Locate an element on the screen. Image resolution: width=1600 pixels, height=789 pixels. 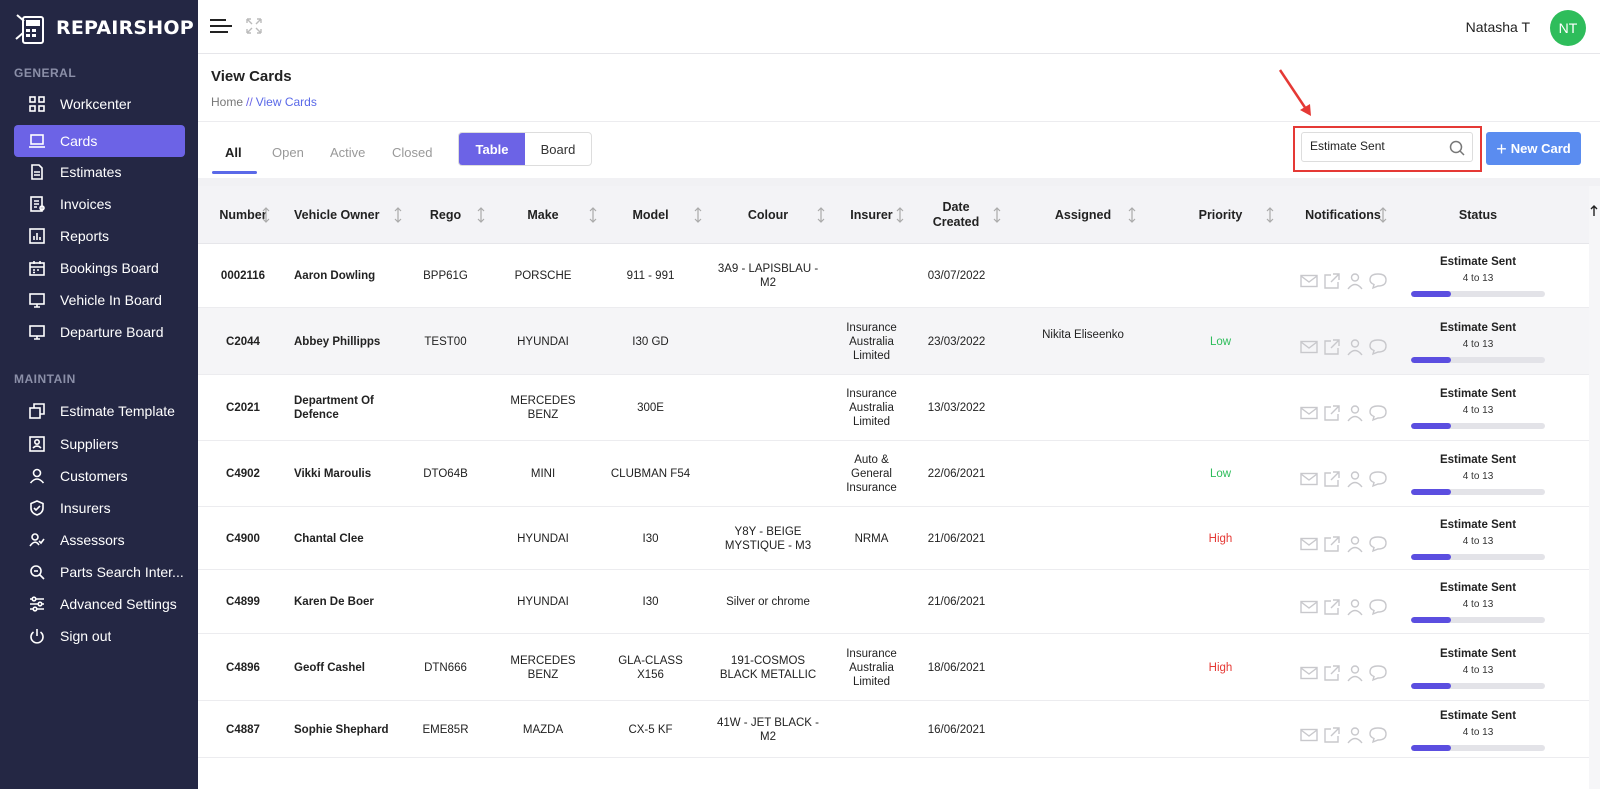
sidebar-item-assessors: Assessors is located at coordinates (99, 540).